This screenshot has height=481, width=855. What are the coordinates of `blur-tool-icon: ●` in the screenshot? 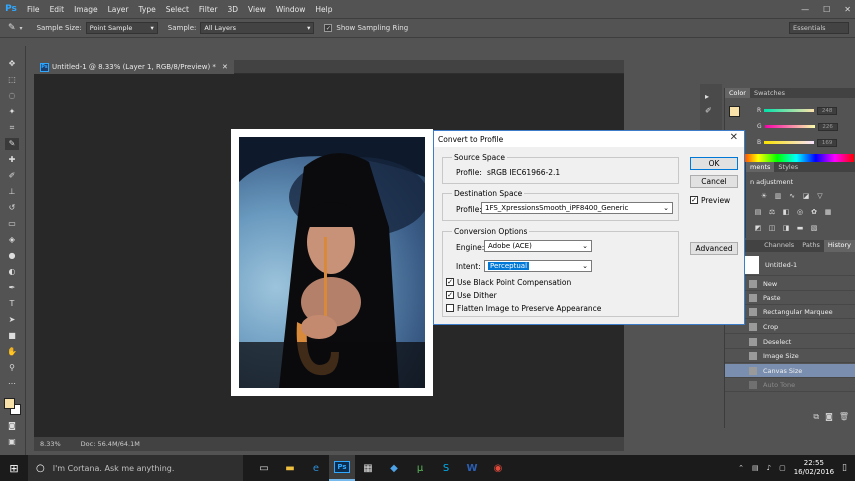 It's located at (12, 256).